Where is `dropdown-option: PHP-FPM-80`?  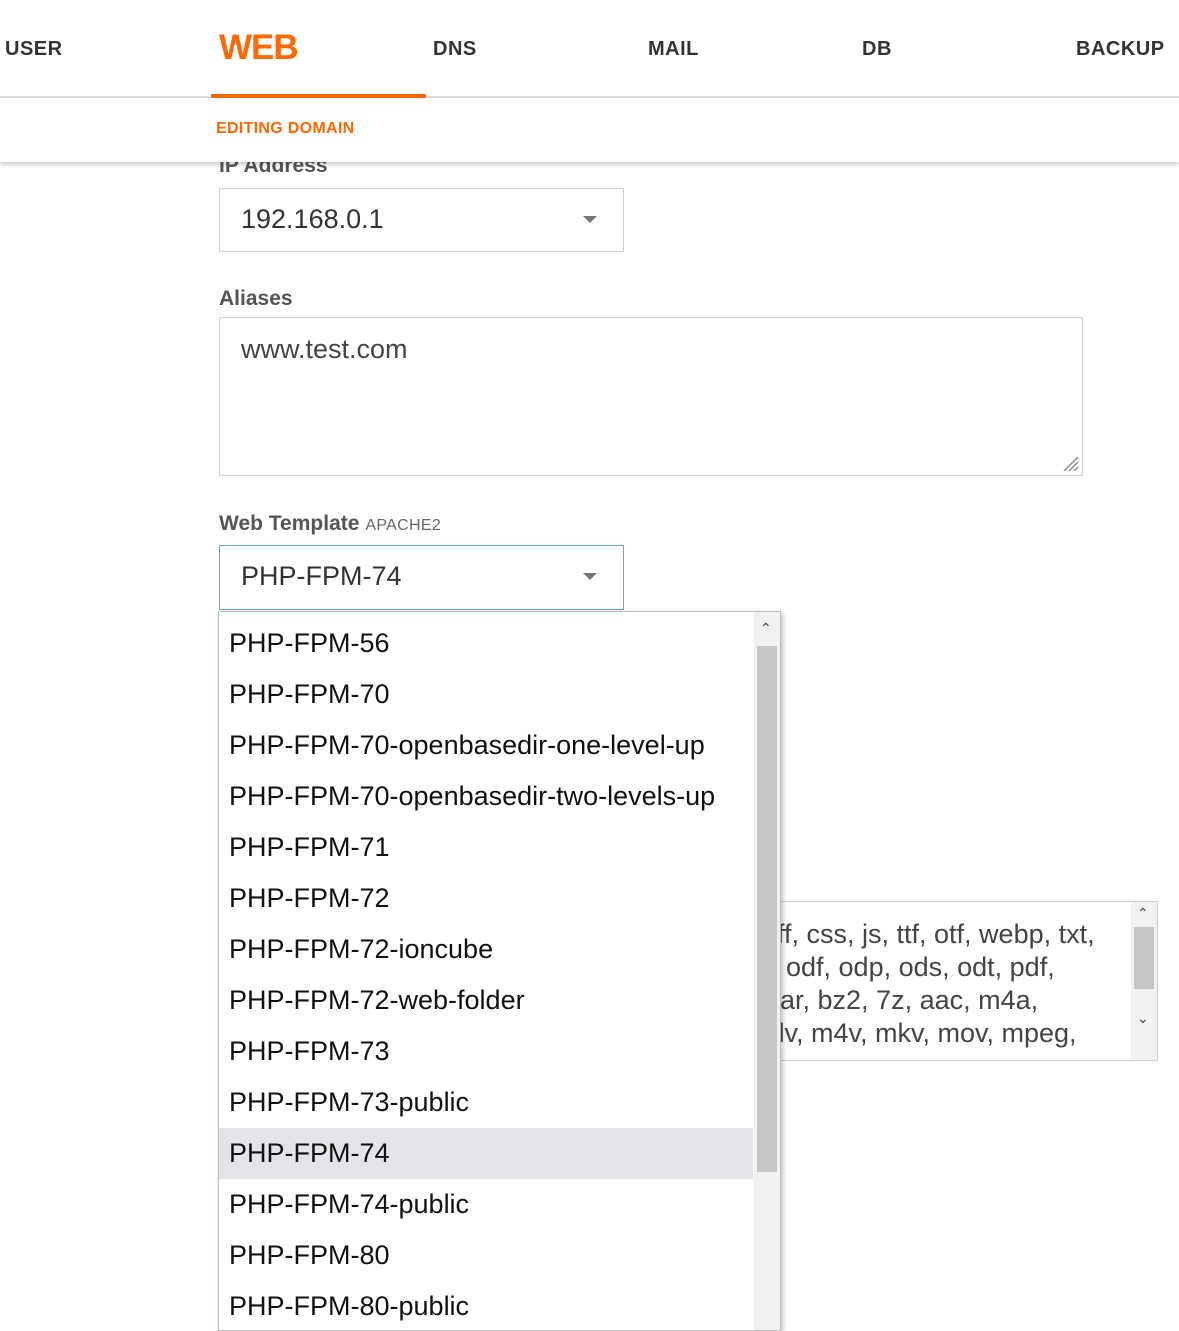
dropdown-option: PHP-FPM-80 is located at coordinates (486, 1255).